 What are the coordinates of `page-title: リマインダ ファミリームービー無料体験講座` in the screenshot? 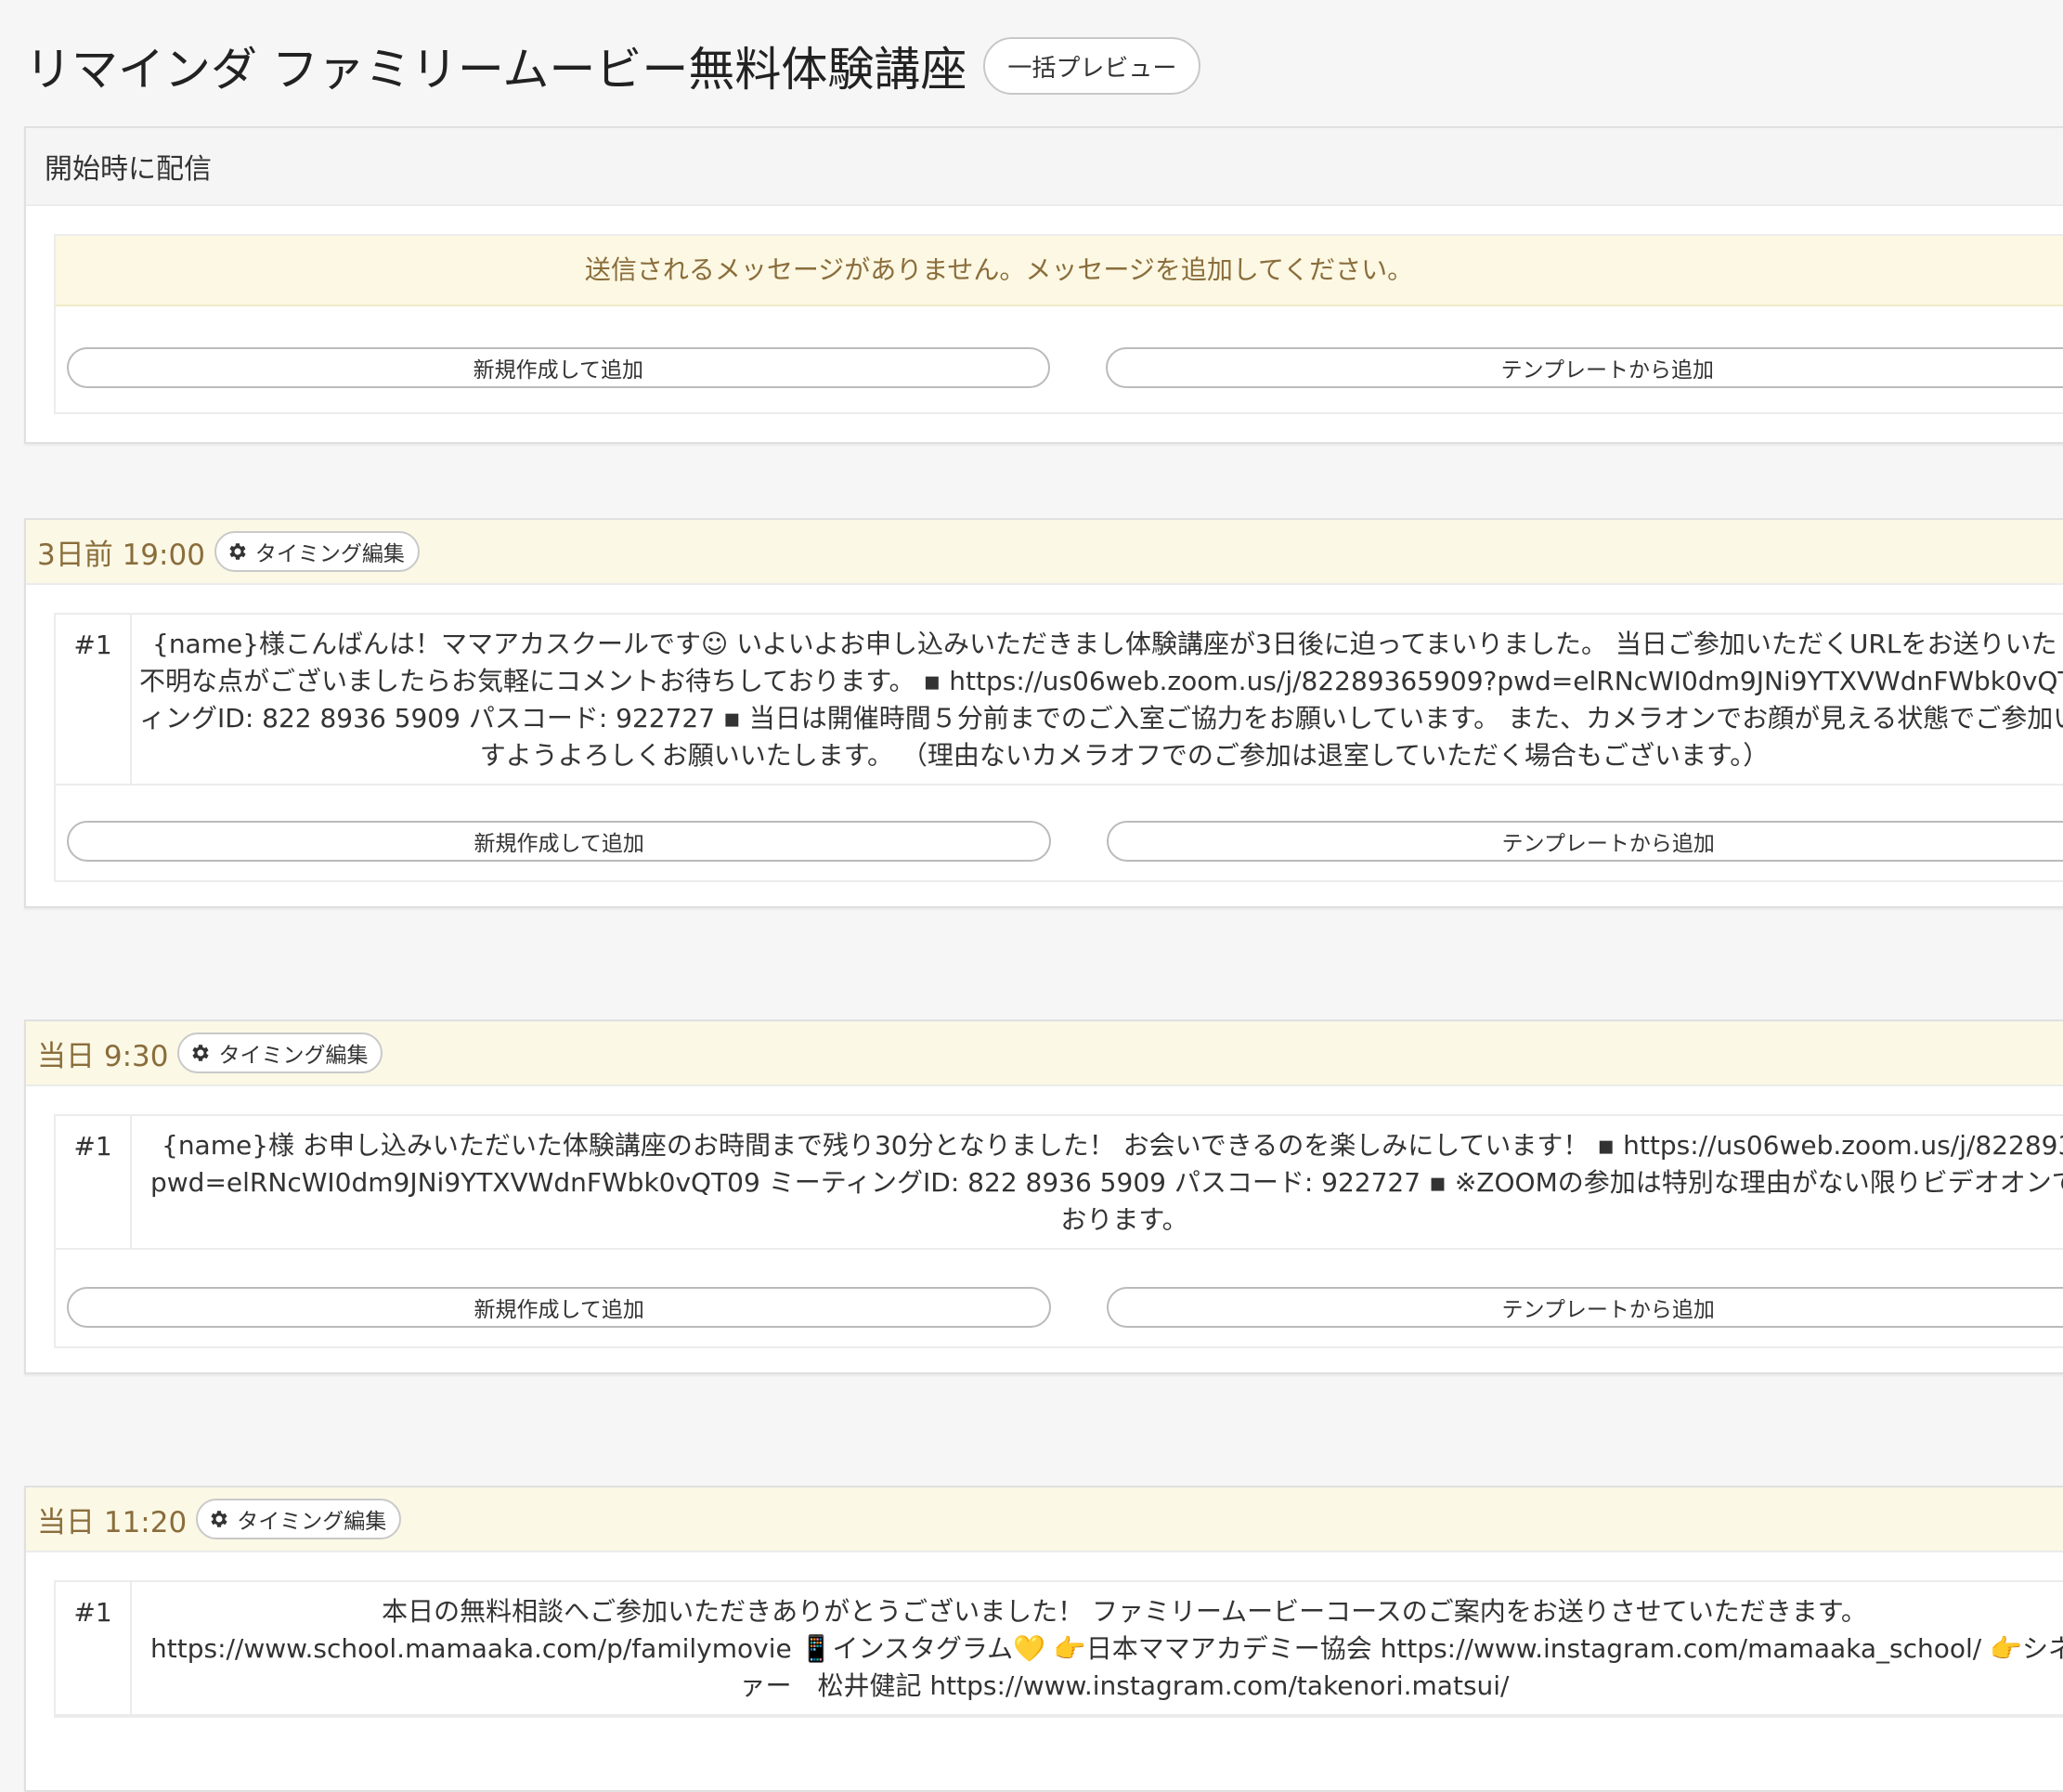 It's located at (496, 70).